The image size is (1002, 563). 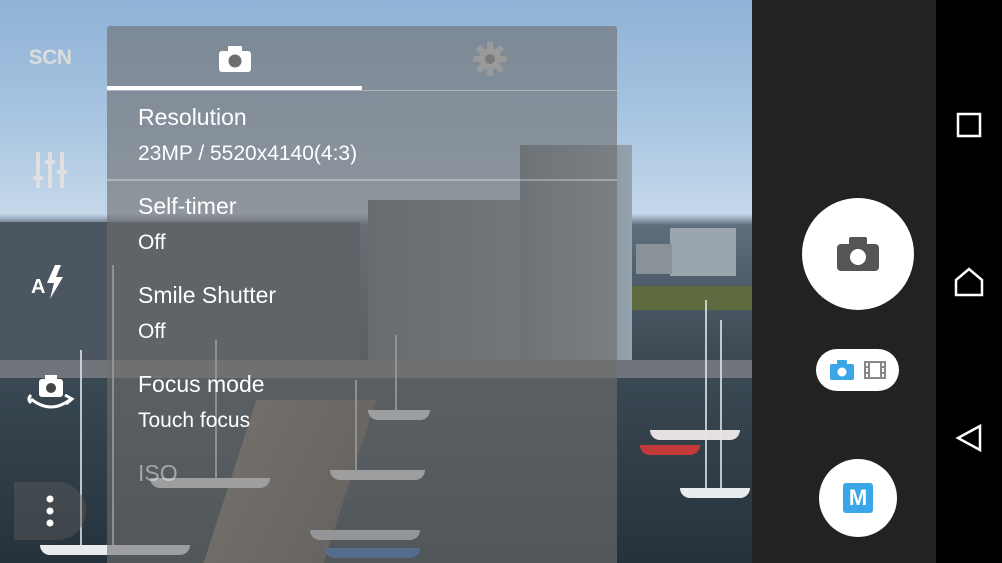 I want to click on switch-camera-icon, so click(x=51, y=392).